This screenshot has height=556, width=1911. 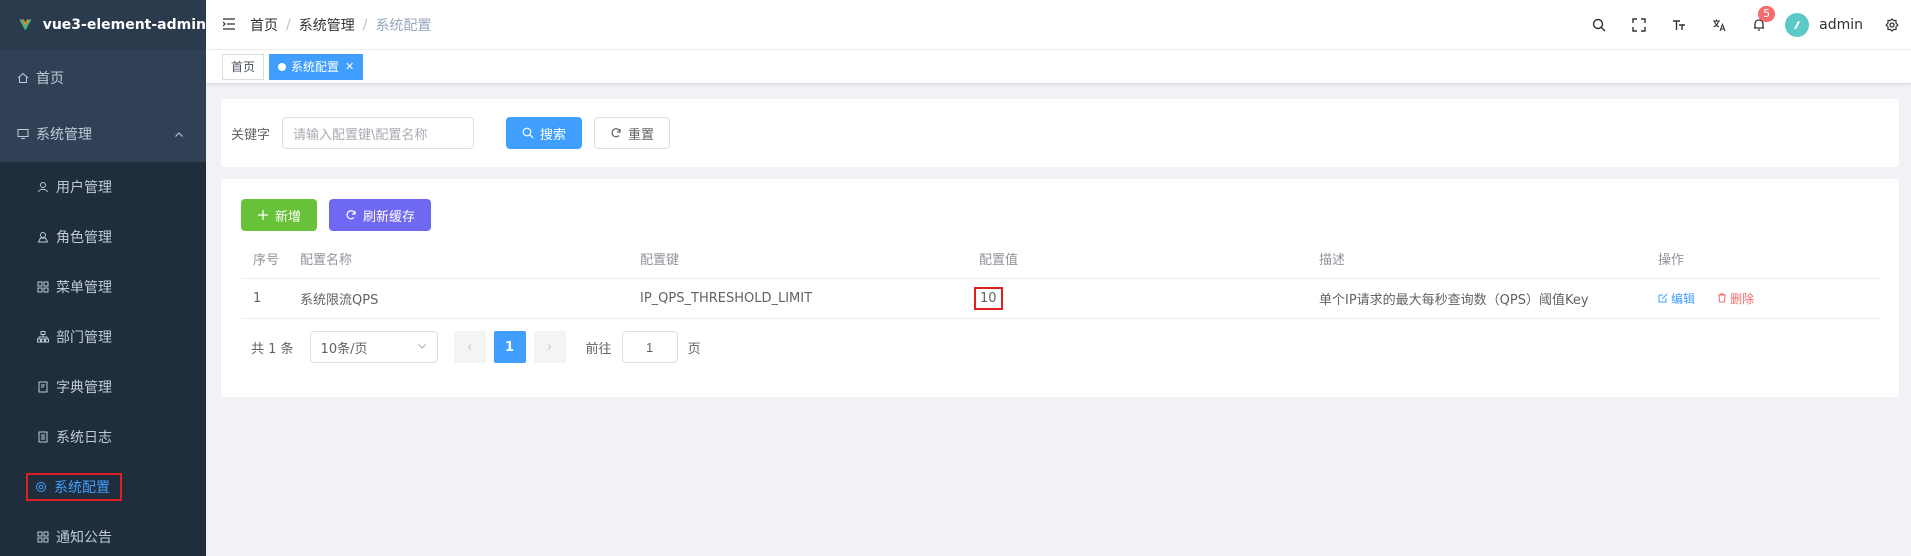 I want to click on search-button-label: 搜索, so click(x=553, y=135).